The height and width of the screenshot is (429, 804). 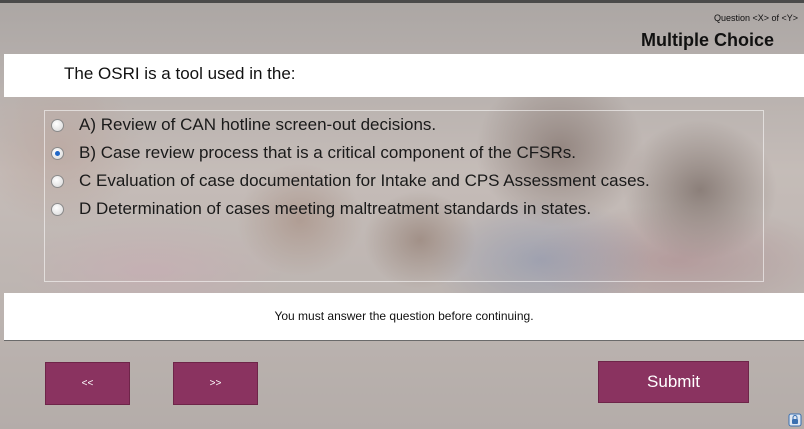 I want to click on question-band: The OSRI is a tool used in the:, so click(x=404, y=75).